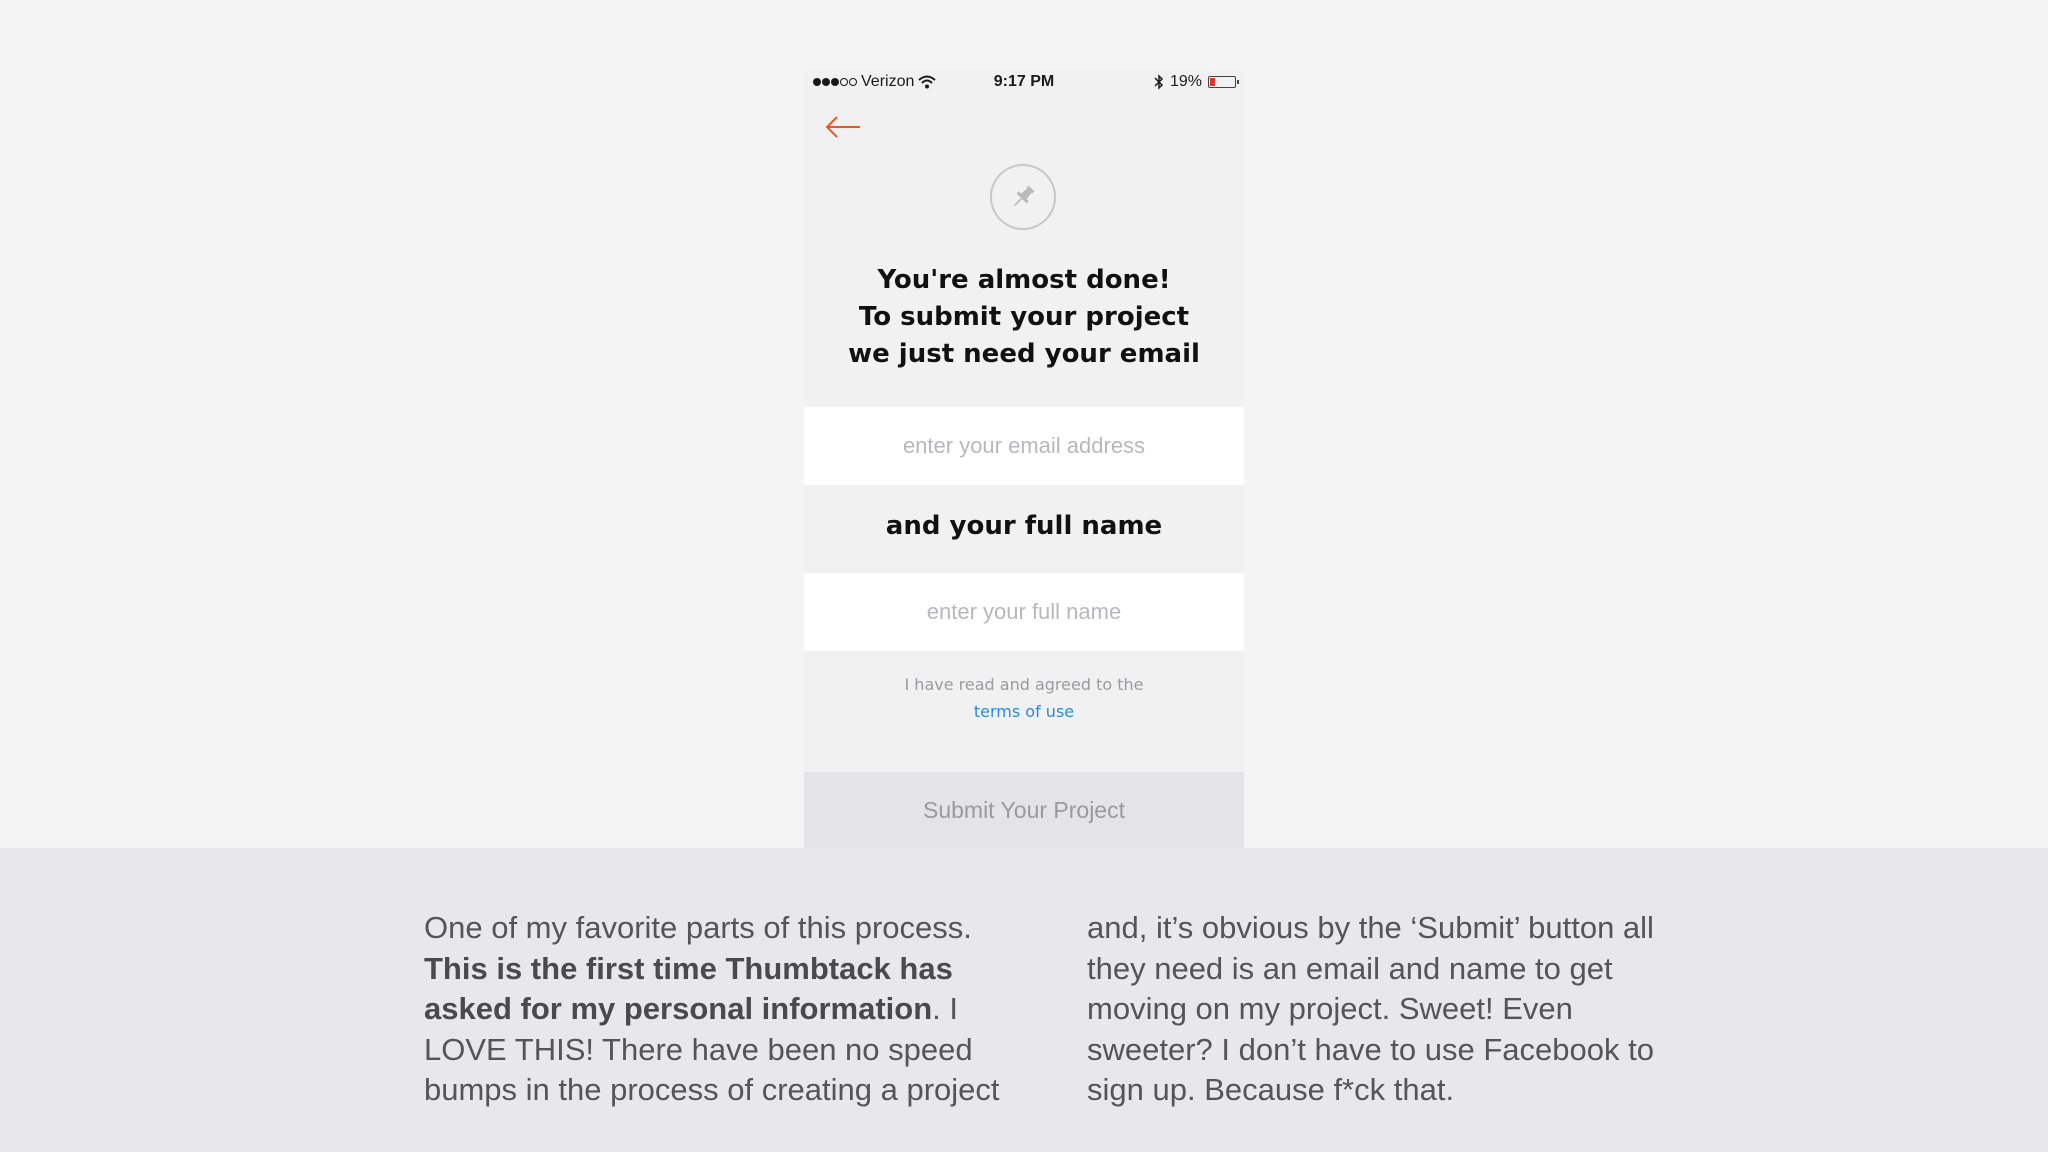  I want to click on heading-line: To submit your project, so click(1024, 317).